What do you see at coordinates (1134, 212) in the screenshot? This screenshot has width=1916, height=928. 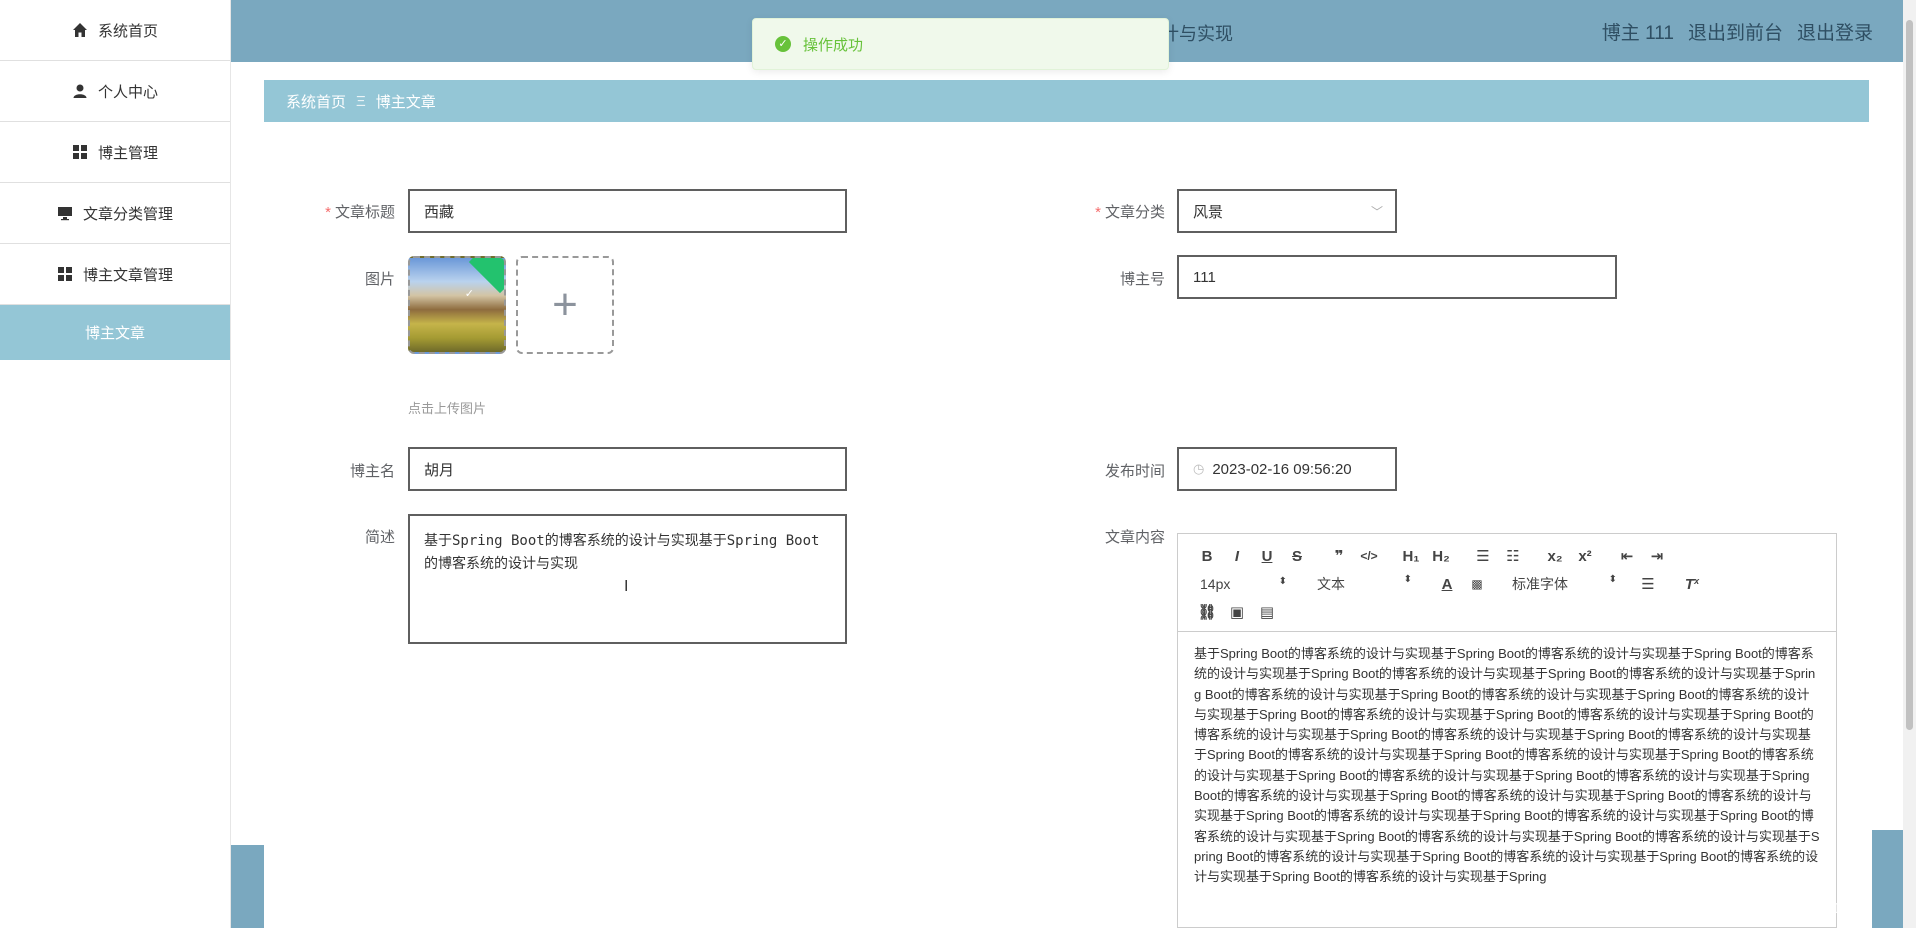 I see `category-label-text: 文章分类` at bounding box center [1134, 212].